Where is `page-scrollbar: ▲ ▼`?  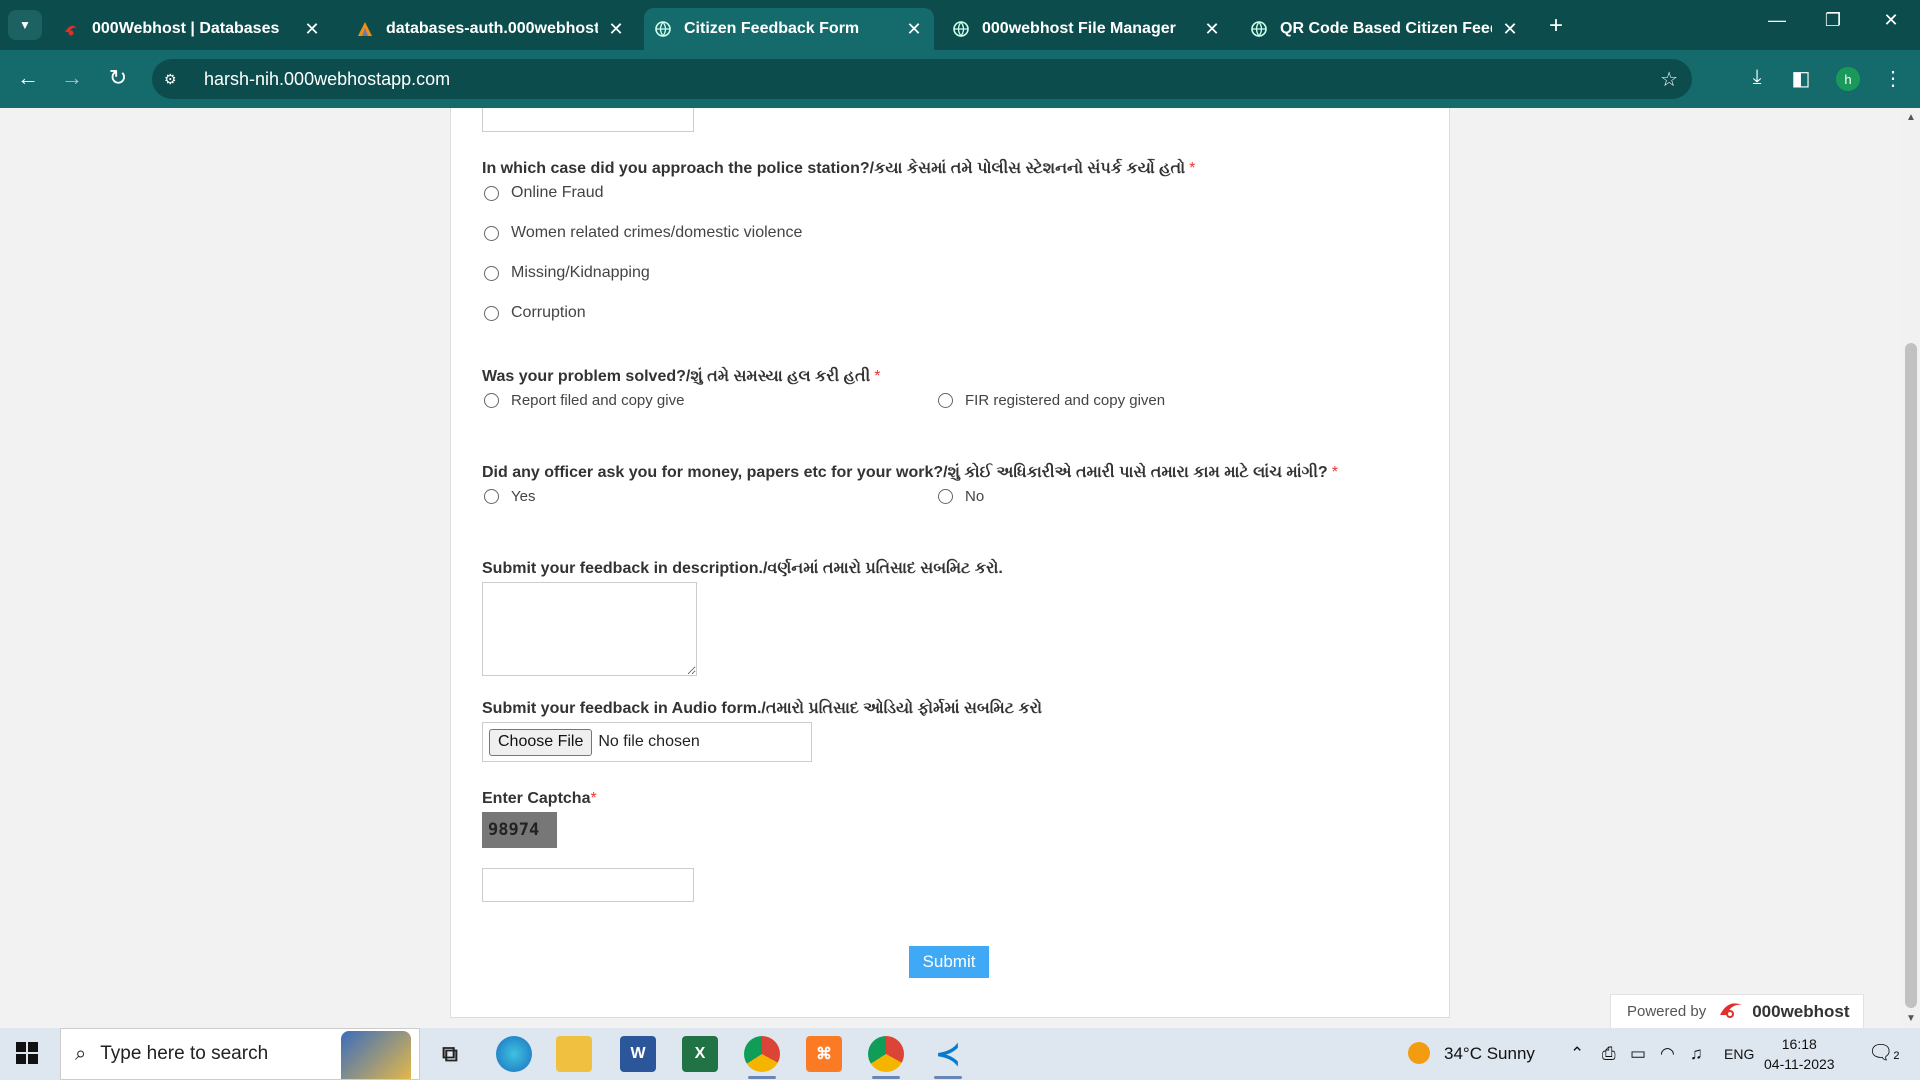
page-scrollbar: ▲ ▼ is located at coordinates (1911, 568).